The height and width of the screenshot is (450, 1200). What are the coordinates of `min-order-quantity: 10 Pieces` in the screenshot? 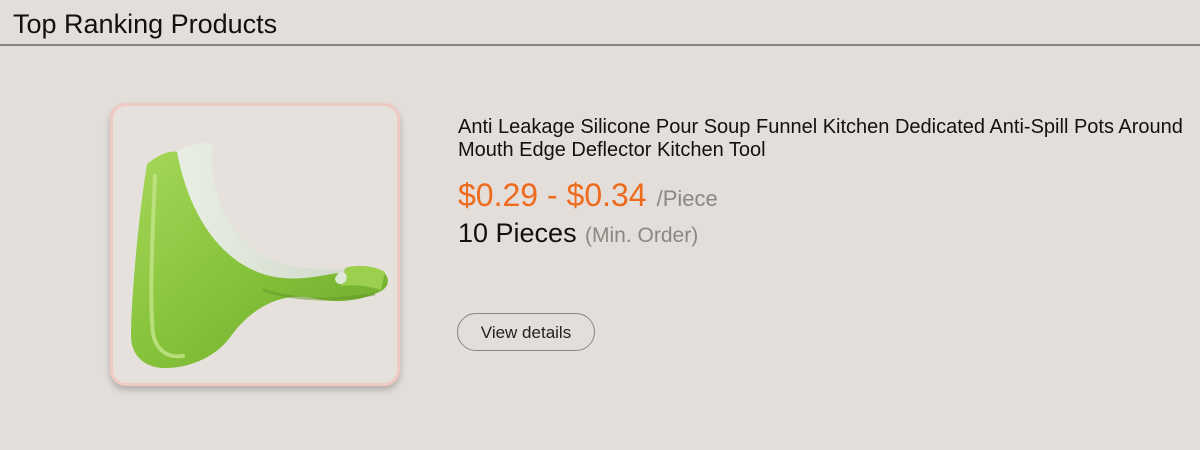 It's located at (517, 233).